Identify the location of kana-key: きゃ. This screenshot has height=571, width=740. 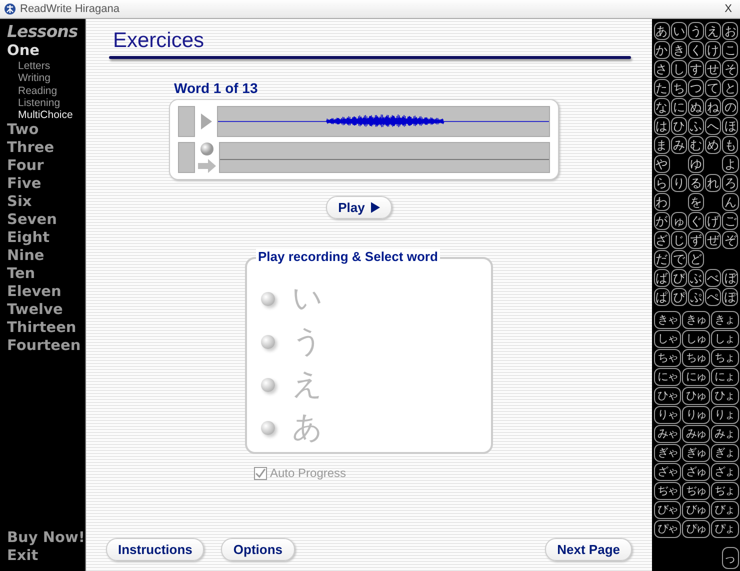
(668, 319).